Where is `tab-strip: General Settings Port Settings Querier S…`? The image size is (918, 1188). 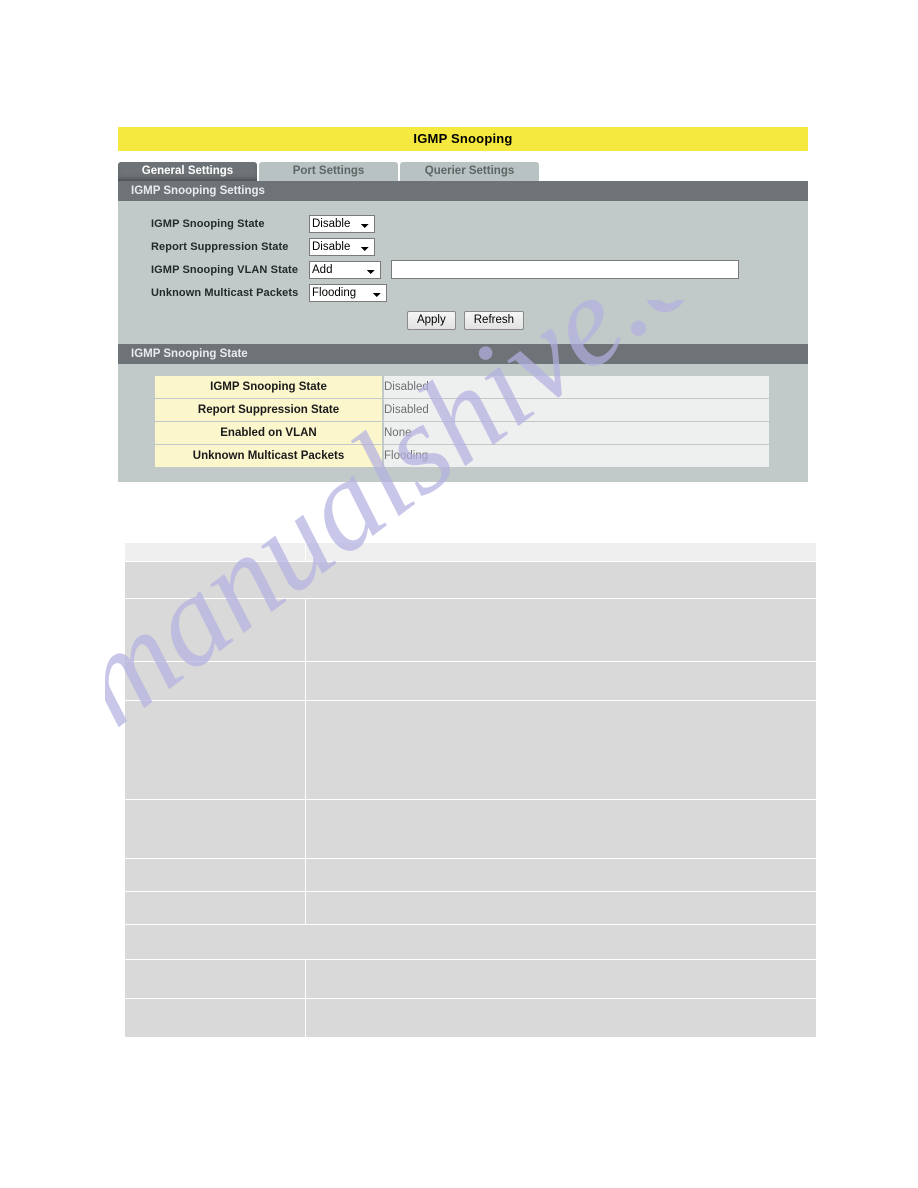 tab-strip: General Settings Port Settings Querier S… is located at coordinates (463, 171).